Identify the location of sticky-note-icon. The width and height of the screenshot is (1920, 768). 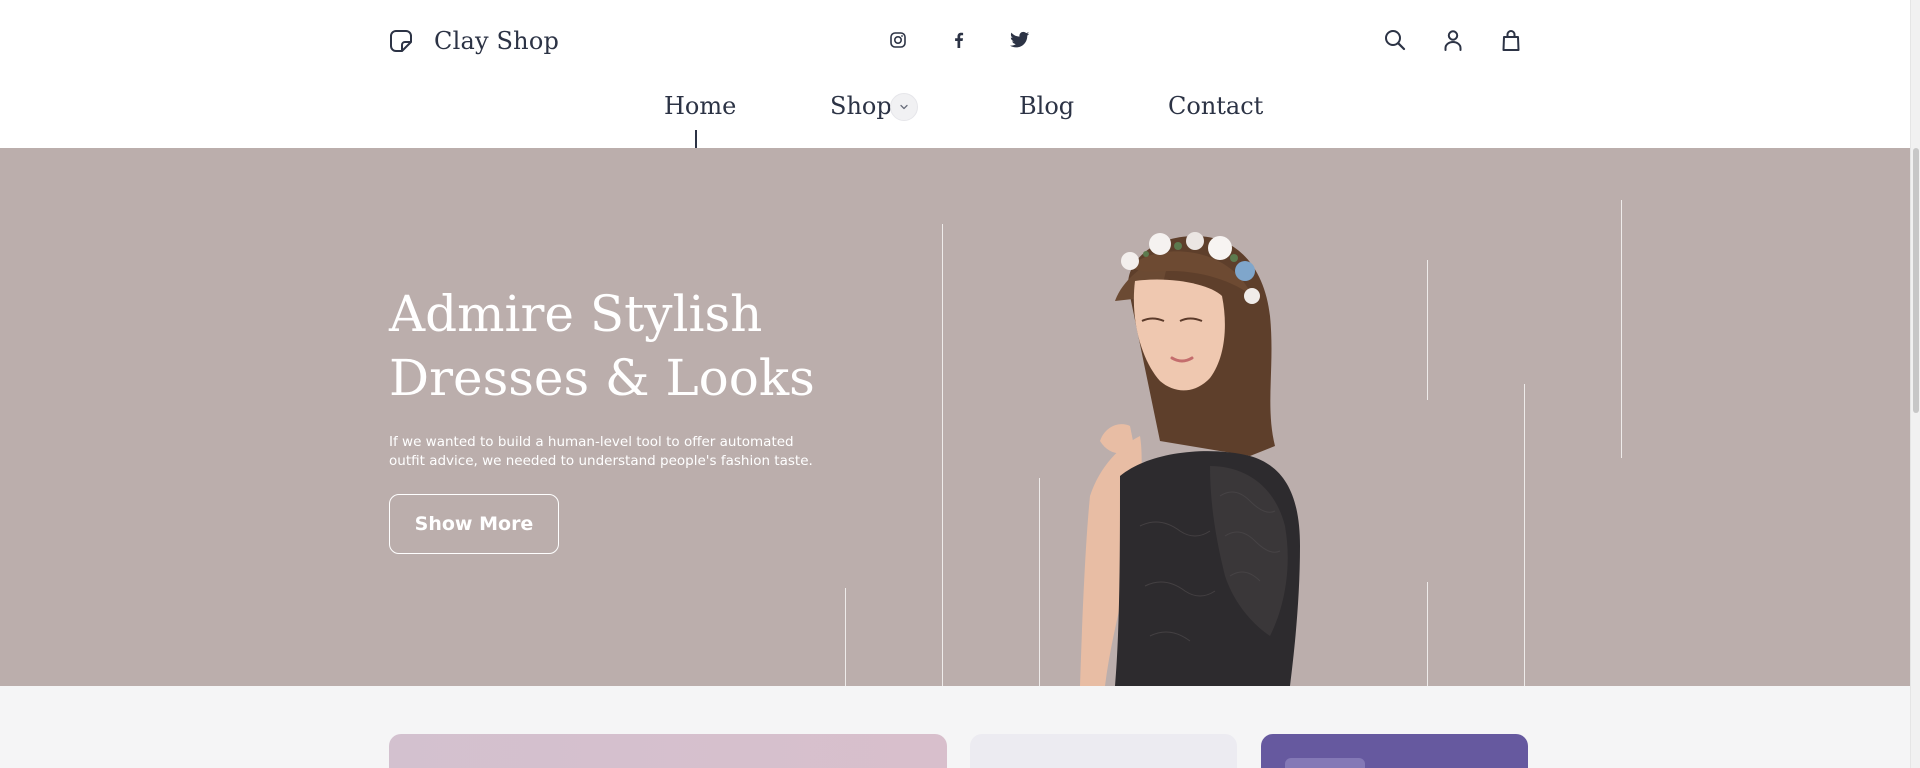
(401, 41).